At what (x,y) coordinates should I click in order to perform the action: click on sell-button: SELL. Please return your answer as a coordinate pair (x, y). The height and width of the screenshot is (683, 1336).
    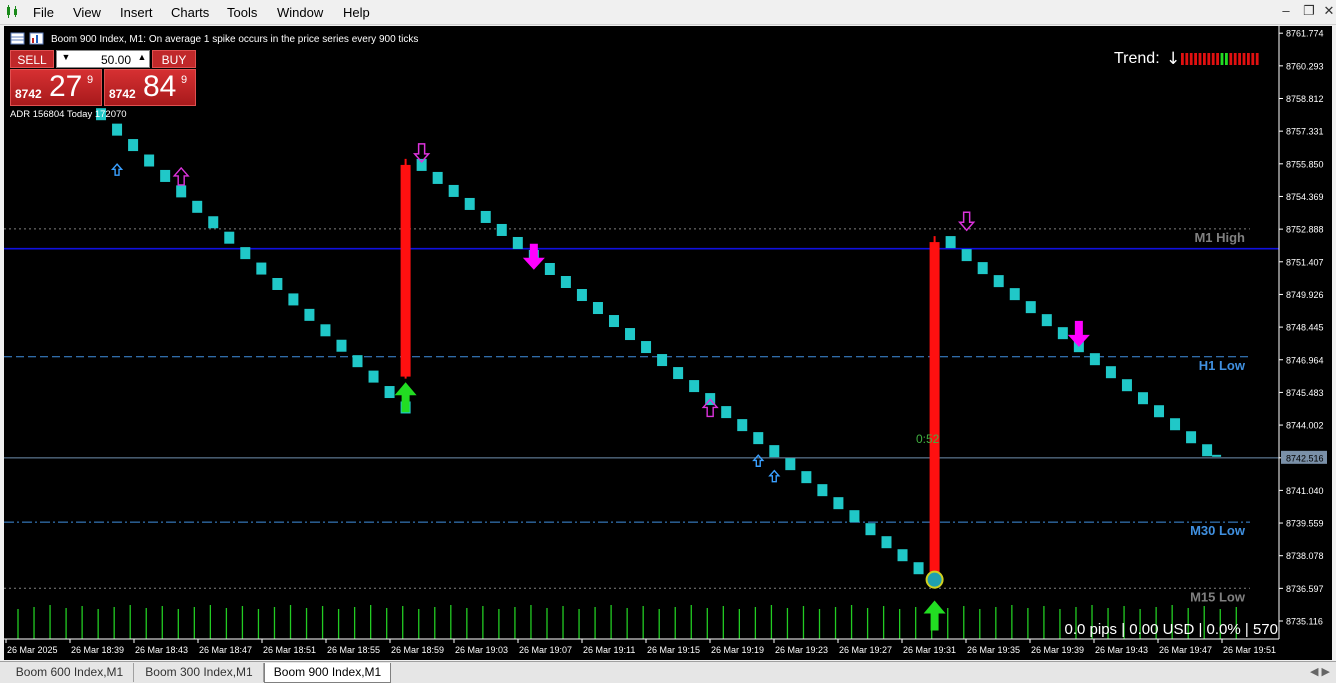
    Looking at the image, I should click on (32, 59).